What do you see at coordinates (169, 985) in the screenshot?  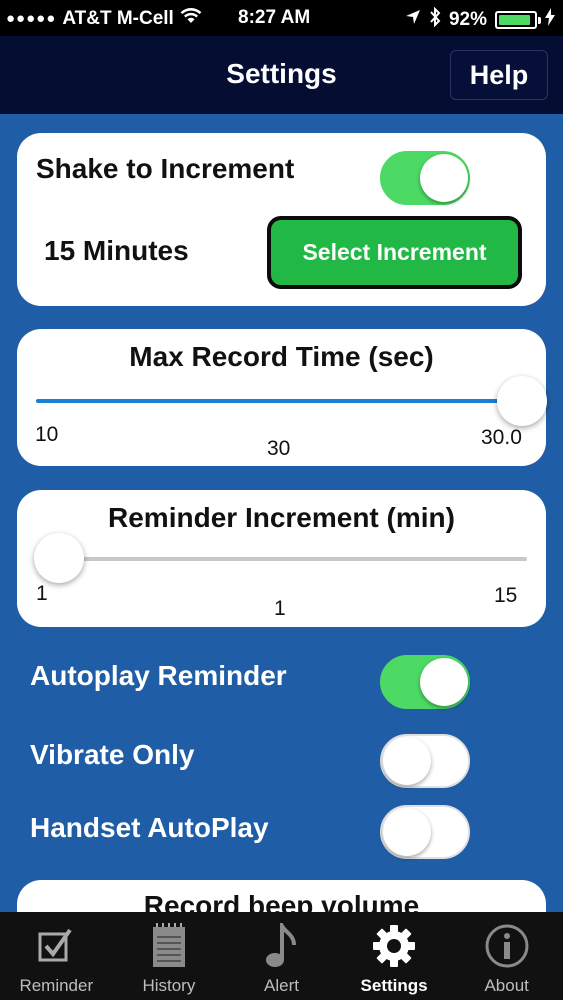 I see `tab-label: History` at bounding box center [169, 985].